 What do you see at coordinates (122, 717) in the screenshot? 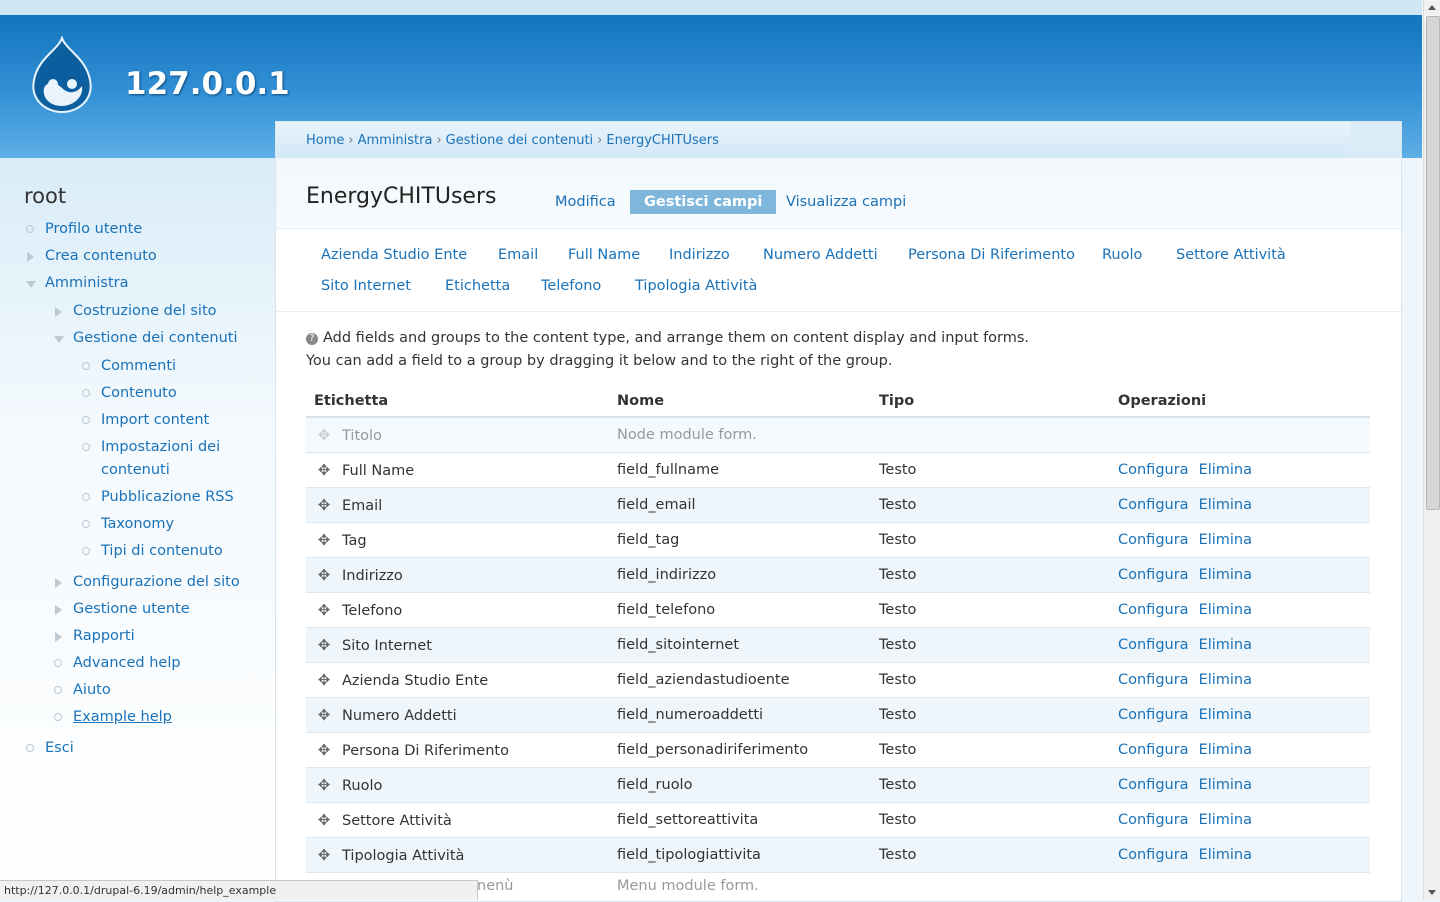
I see `sidebar-item-example-help: Example help` at bounding box center [122, 717].